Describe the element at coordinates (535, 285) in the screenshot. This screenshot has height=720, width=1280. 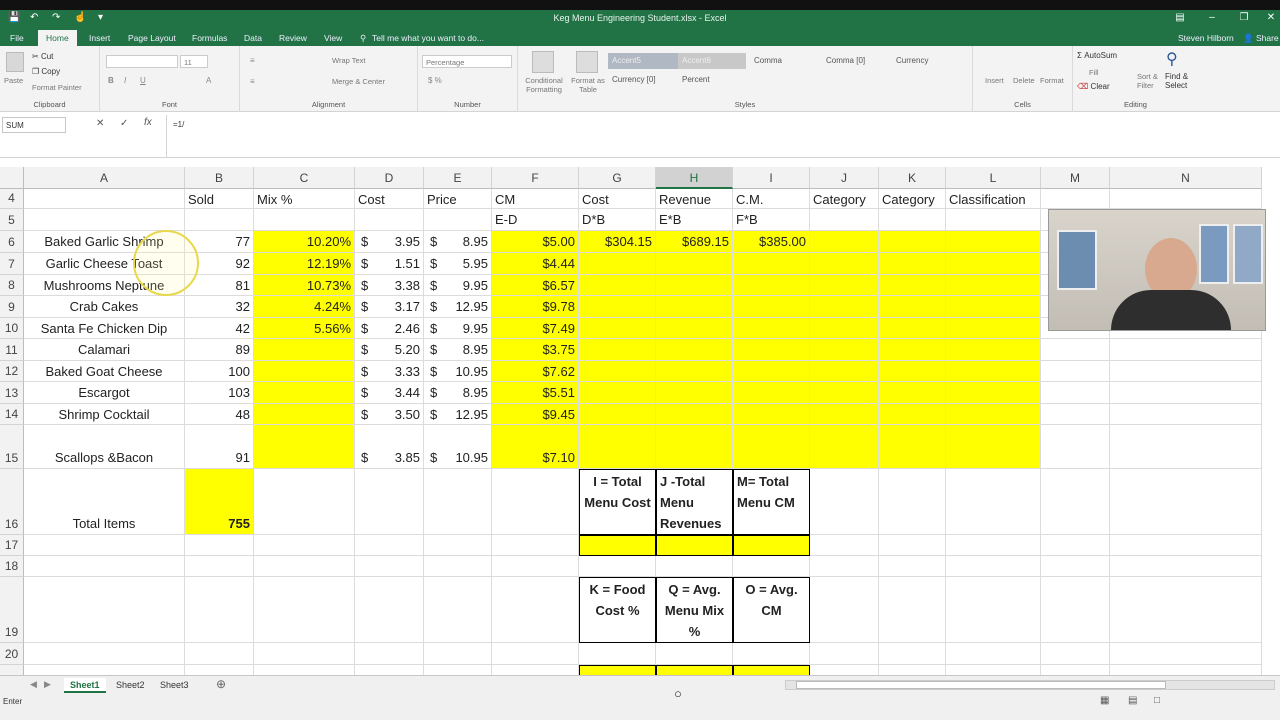
I see `item-cm: $6.57` at that location.